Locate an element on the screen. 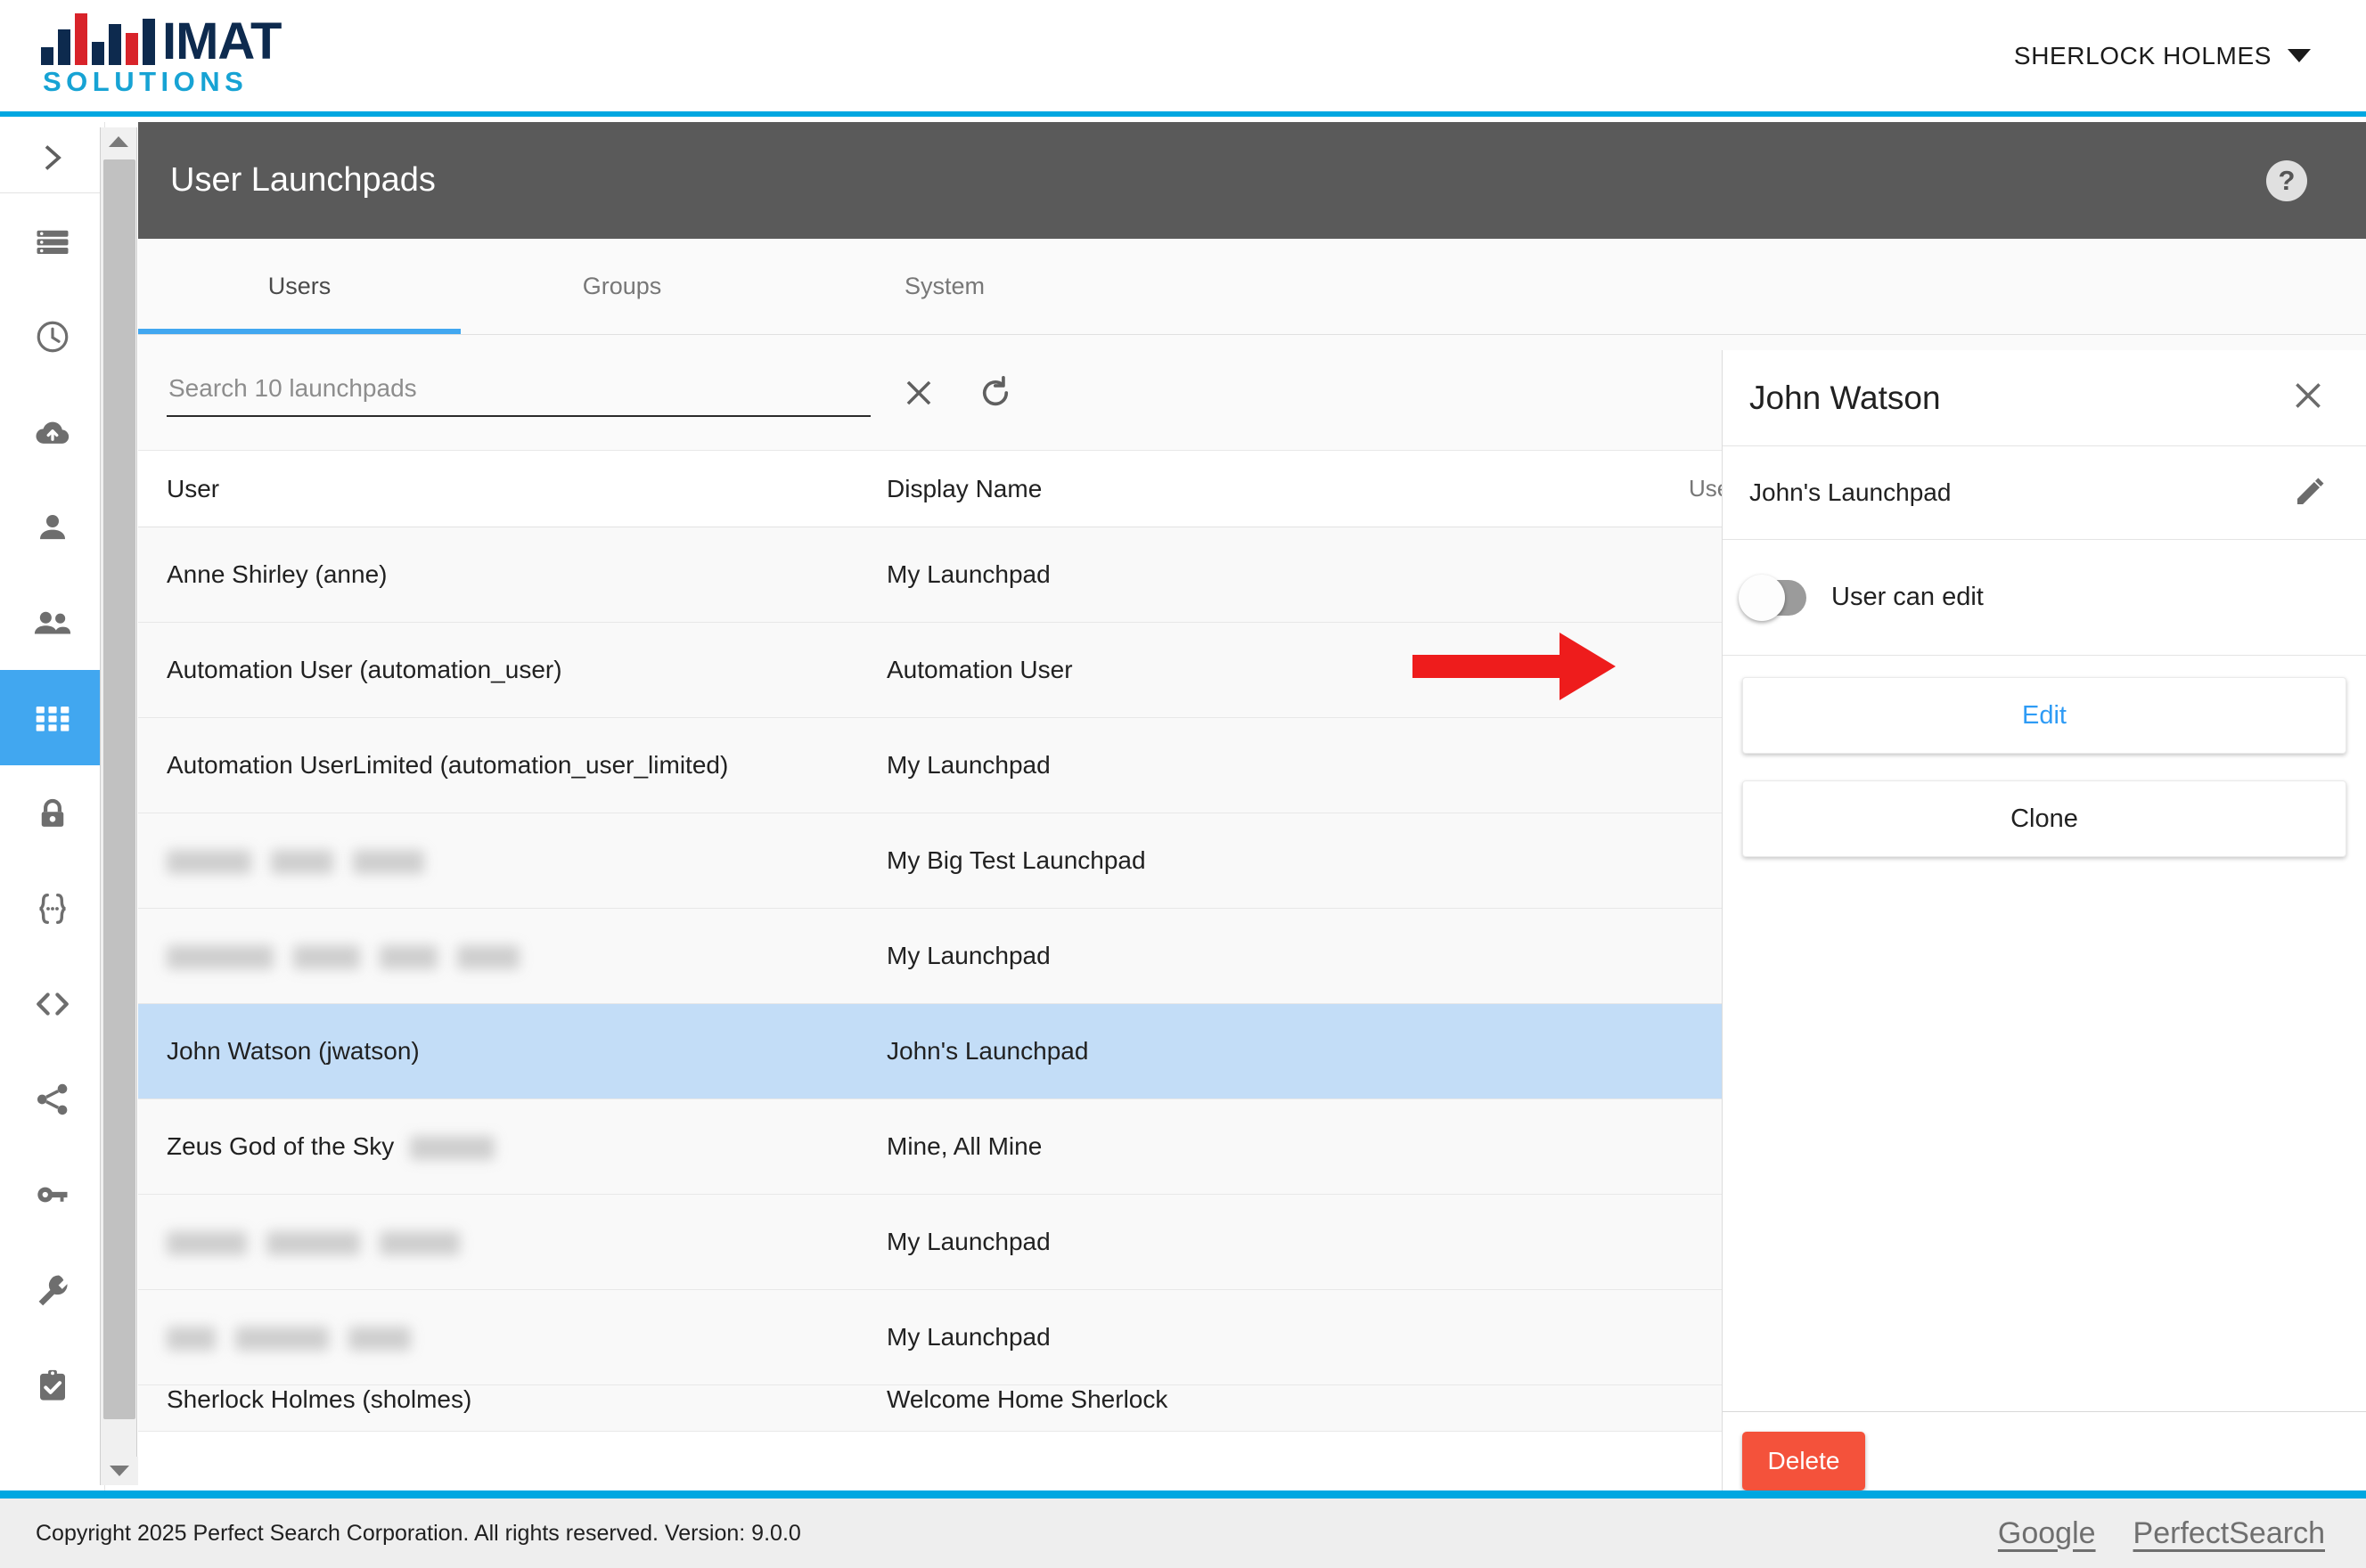 This screenshot has width=2366, height=1568. chevron-down-icon is located at coordinates (2299, 55).